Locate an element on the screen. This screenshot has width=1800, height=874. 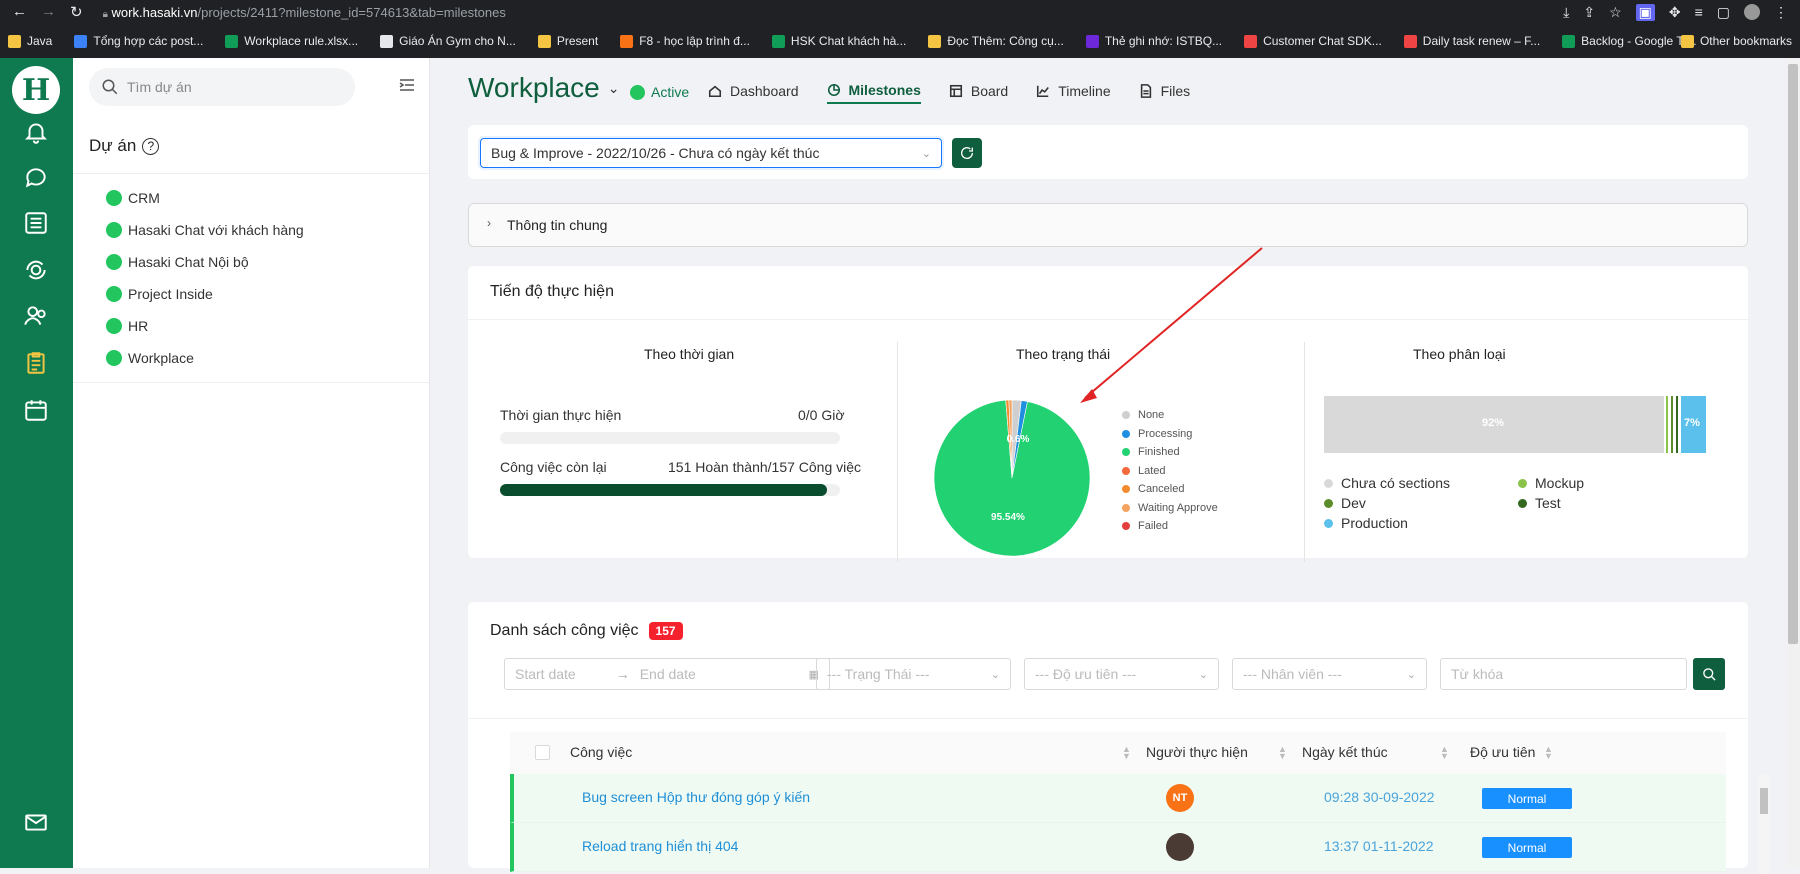
project-search-input: Tìm dự án is located at coordinates (222, 87).